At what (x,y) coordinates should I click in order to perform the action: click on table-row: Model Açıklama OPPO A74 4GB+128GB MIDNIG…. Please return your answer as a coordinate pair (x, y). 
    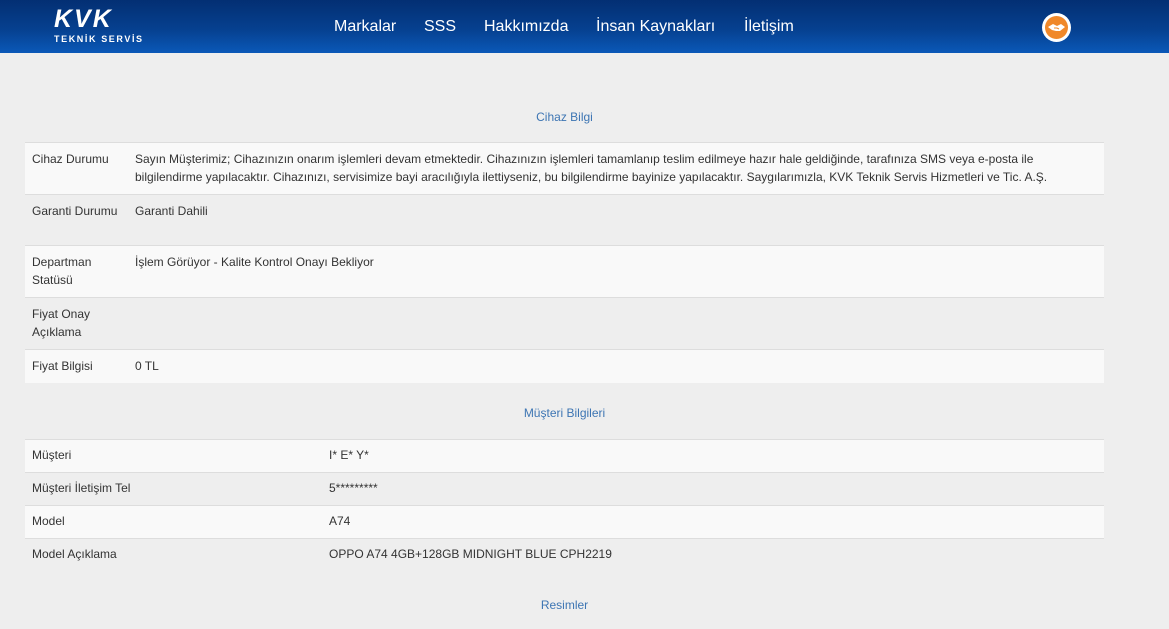
    Looking at the image, I should click on (564, 555).